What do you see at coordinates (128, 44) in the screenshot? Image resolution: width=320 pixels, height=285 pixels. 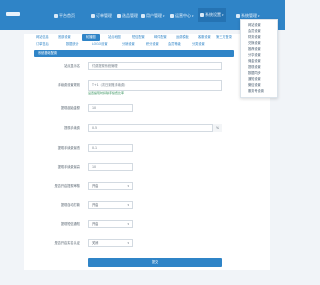 I see `tab-distribution: 分销设置` at bounding box center [128, 44].